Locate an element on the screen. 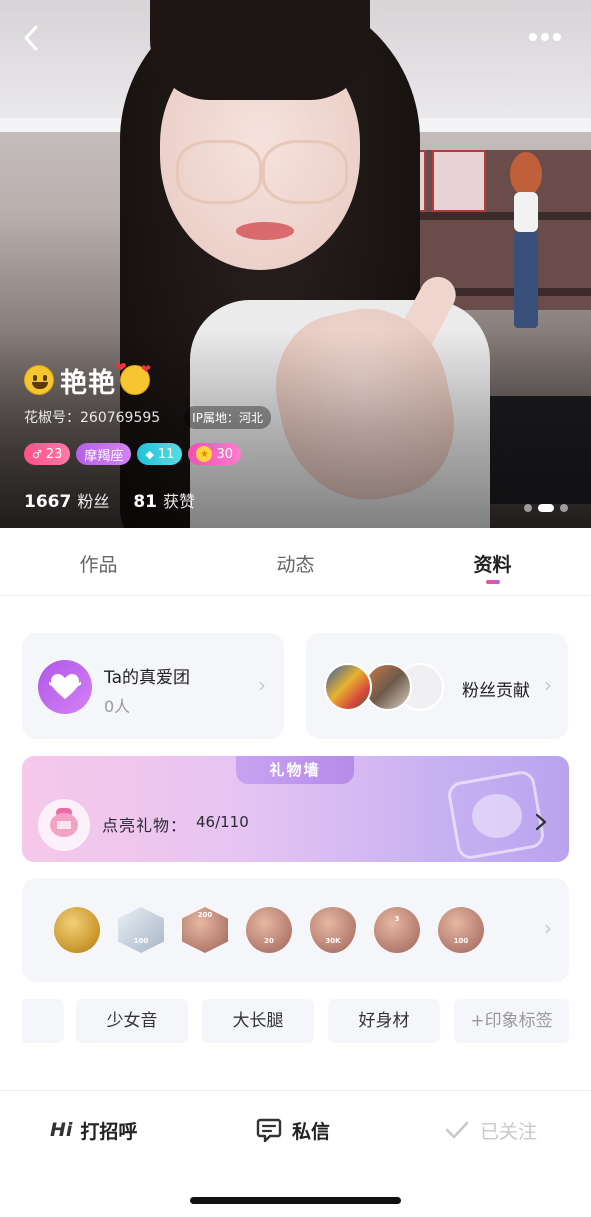 This screenshot has height=1217, width=591. stats-row: 1667 粉丝 81 获赞 is located at coordinates (147, 500).